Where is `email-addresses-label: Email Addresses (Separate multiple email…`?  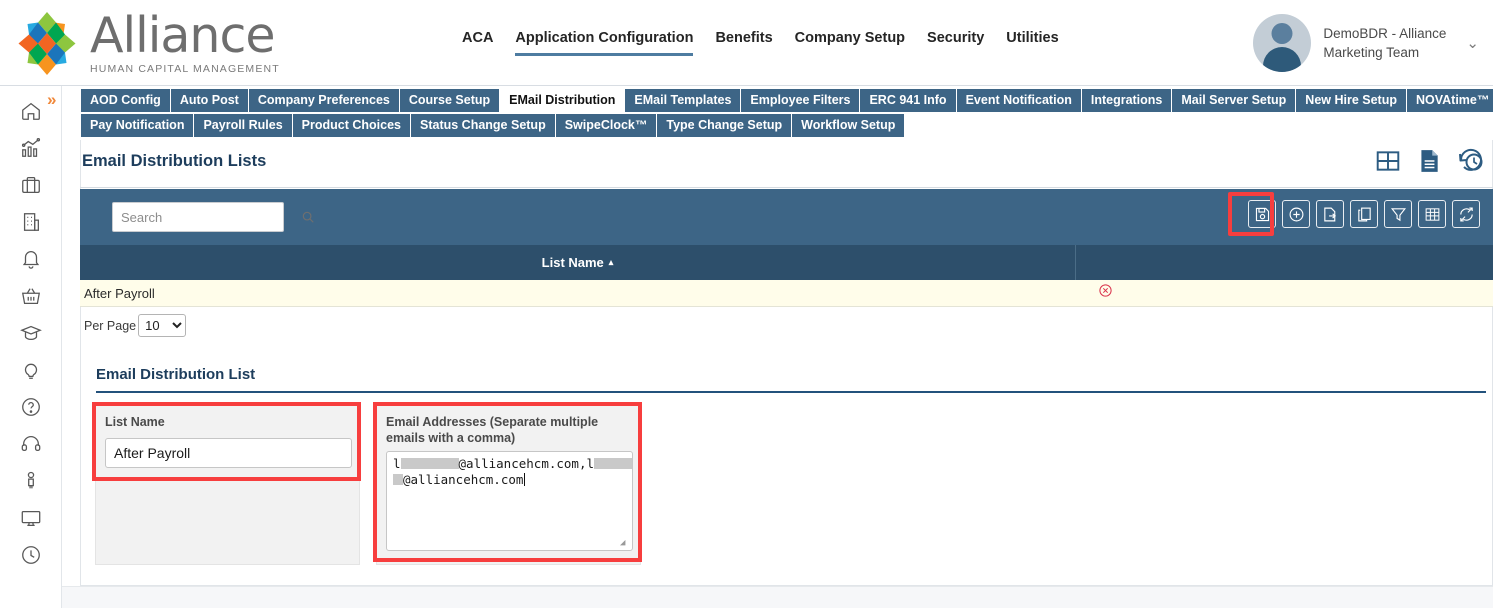
email-addresses-label: Email Addresses (Separate multiple email… is located at coordinates (492, 430).